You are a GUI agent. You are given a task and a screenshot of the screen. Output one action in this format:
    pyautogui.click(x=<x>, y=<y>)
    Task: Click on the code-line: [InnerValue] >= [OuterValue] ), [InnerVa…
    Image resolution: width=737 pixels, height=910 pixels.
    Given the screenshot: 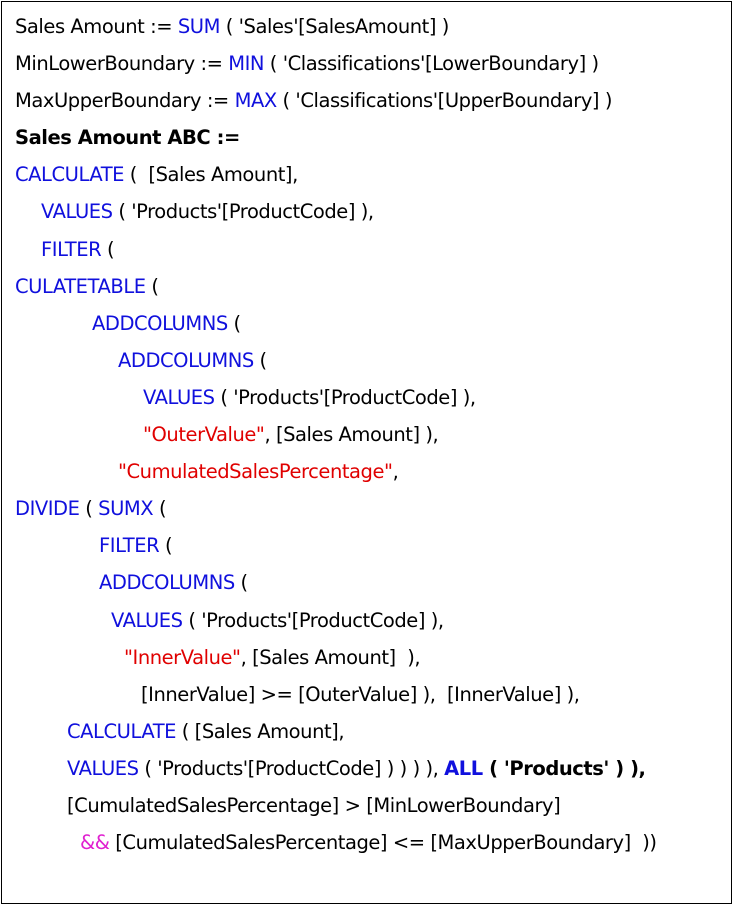 What is the action you would take?
    pyautogui.click(x=366, y=694)
    